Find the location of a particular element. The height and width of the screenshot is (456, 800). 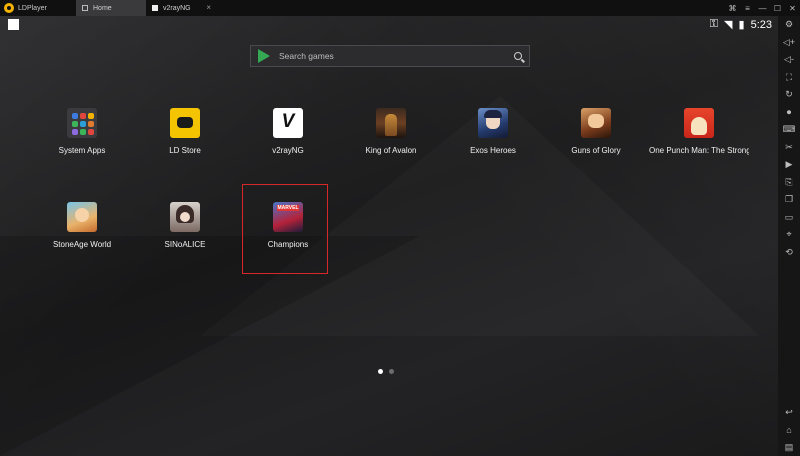

battery-icon: ▮ is located at coordinates (741, 25).